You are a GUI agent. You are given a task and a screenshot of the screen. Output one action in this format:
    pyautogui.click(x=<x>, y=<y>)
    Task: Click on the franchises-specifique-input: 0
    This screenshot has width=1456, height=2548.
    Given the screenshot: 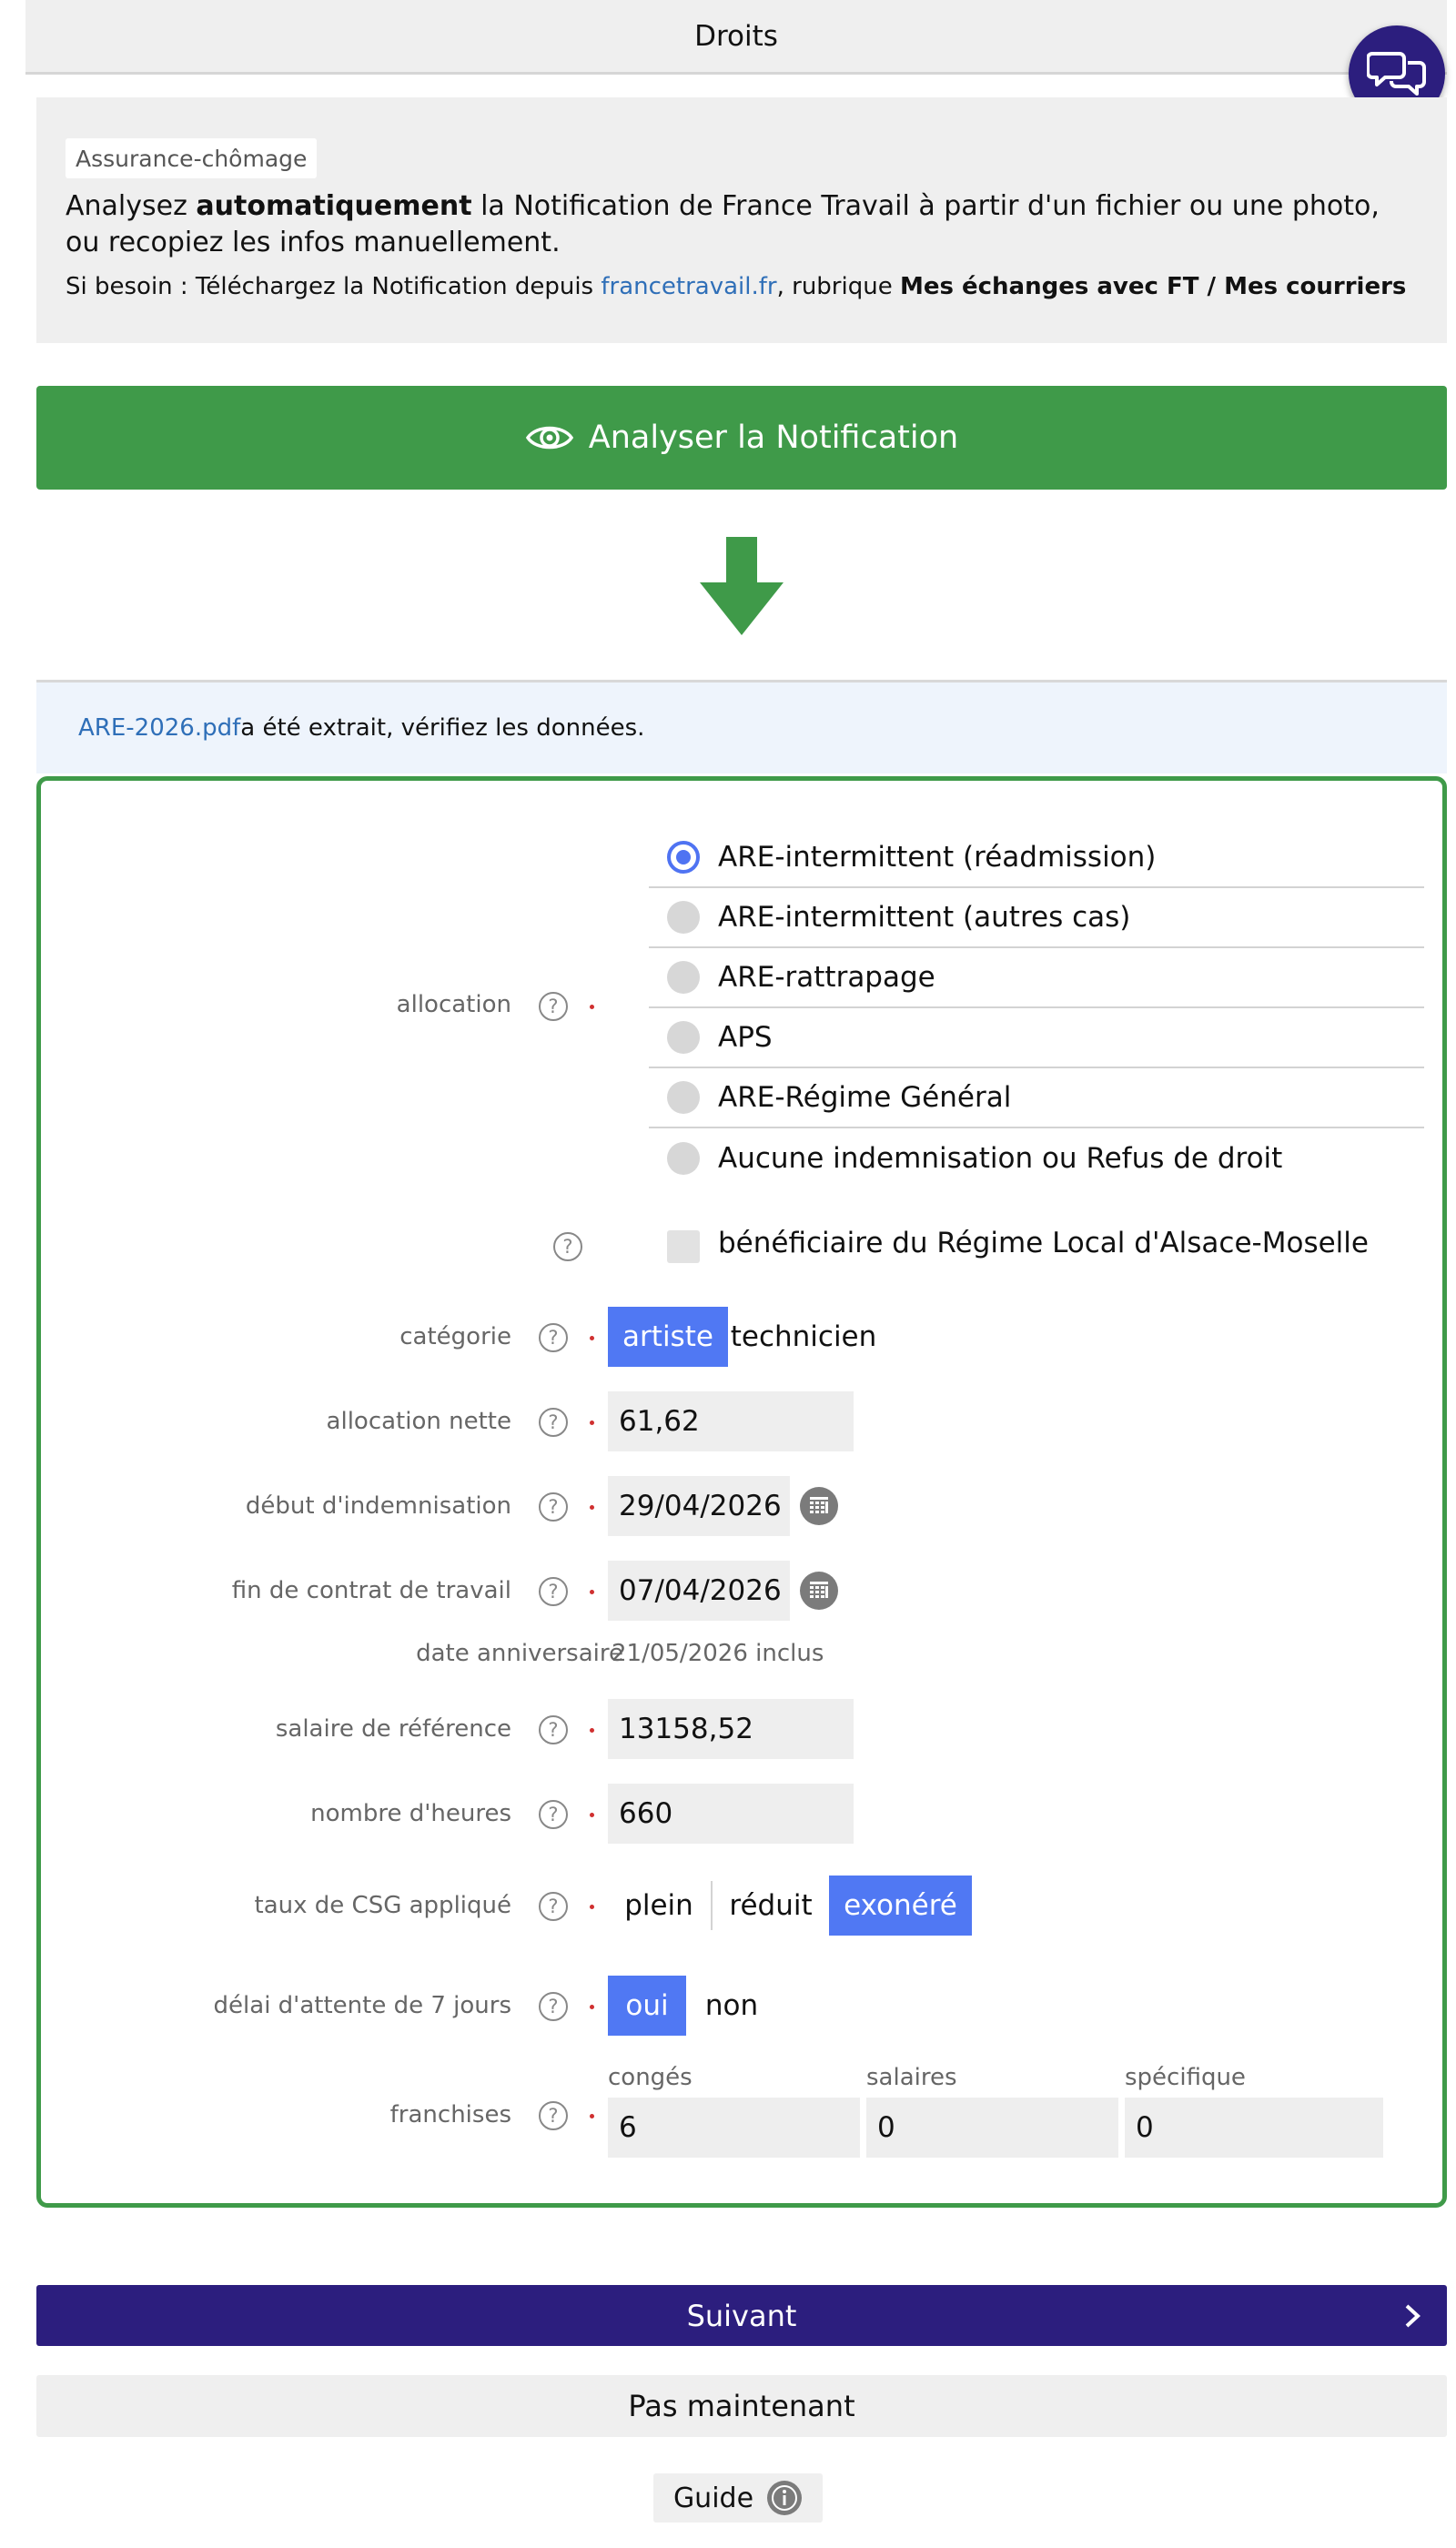 What is the action you would take?
    pyautogui.click(x=1254, y=2128)
    